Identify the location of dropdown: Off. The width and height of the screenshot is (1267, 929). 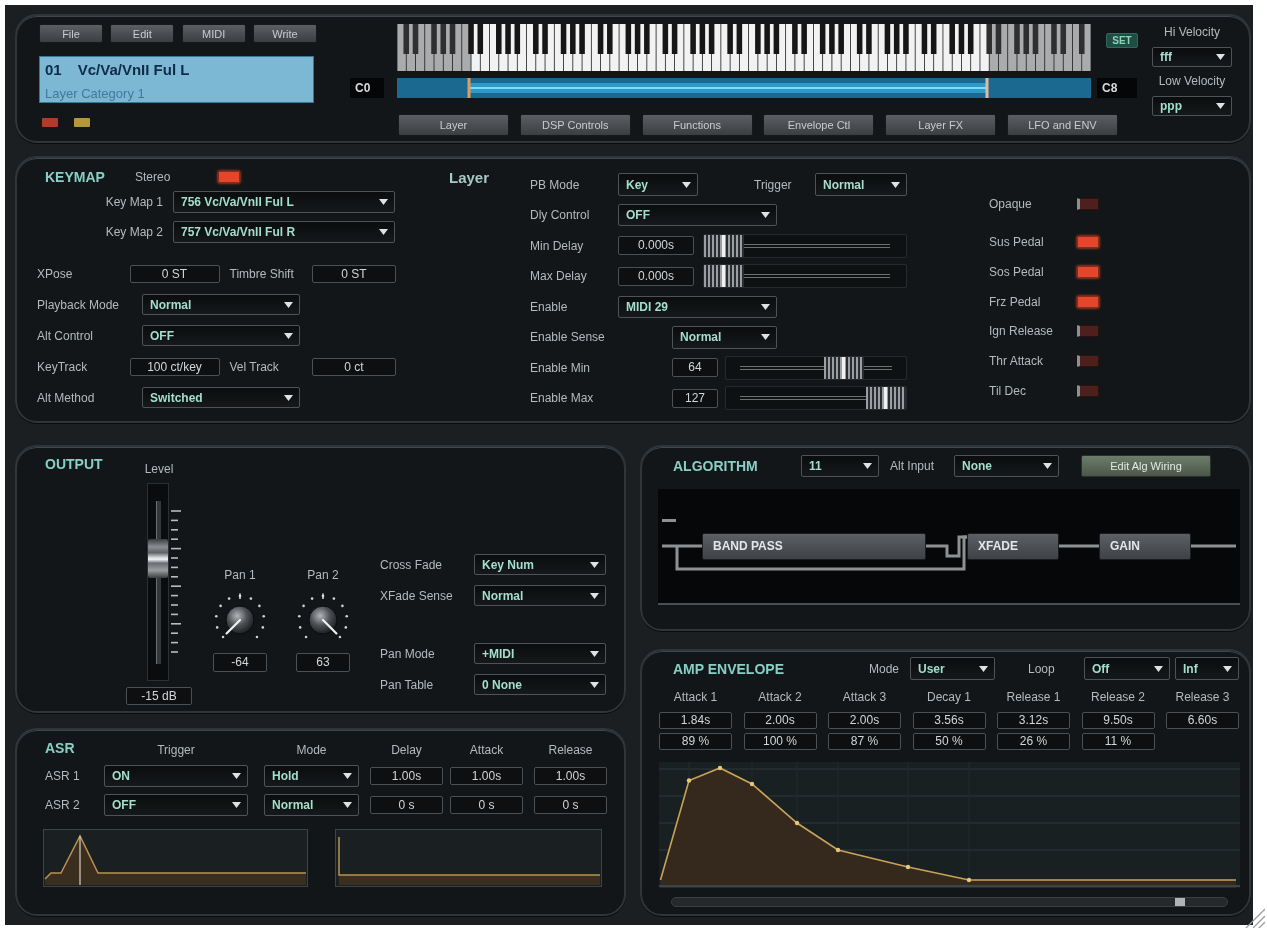
(1127, 668).